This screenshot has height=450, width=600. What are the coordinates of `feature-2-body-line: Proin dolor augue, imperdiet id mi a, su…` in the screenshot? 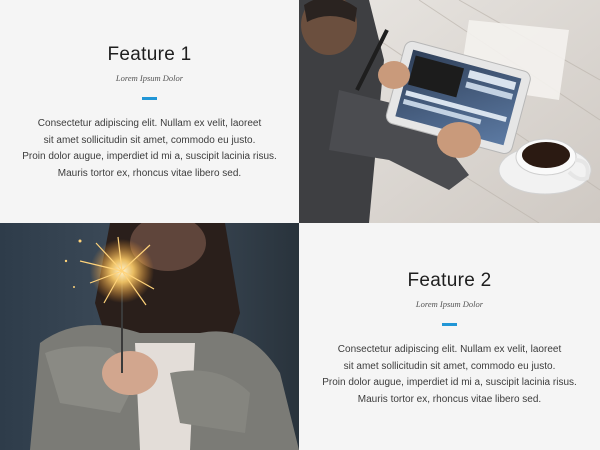 It's located at (449, 382).